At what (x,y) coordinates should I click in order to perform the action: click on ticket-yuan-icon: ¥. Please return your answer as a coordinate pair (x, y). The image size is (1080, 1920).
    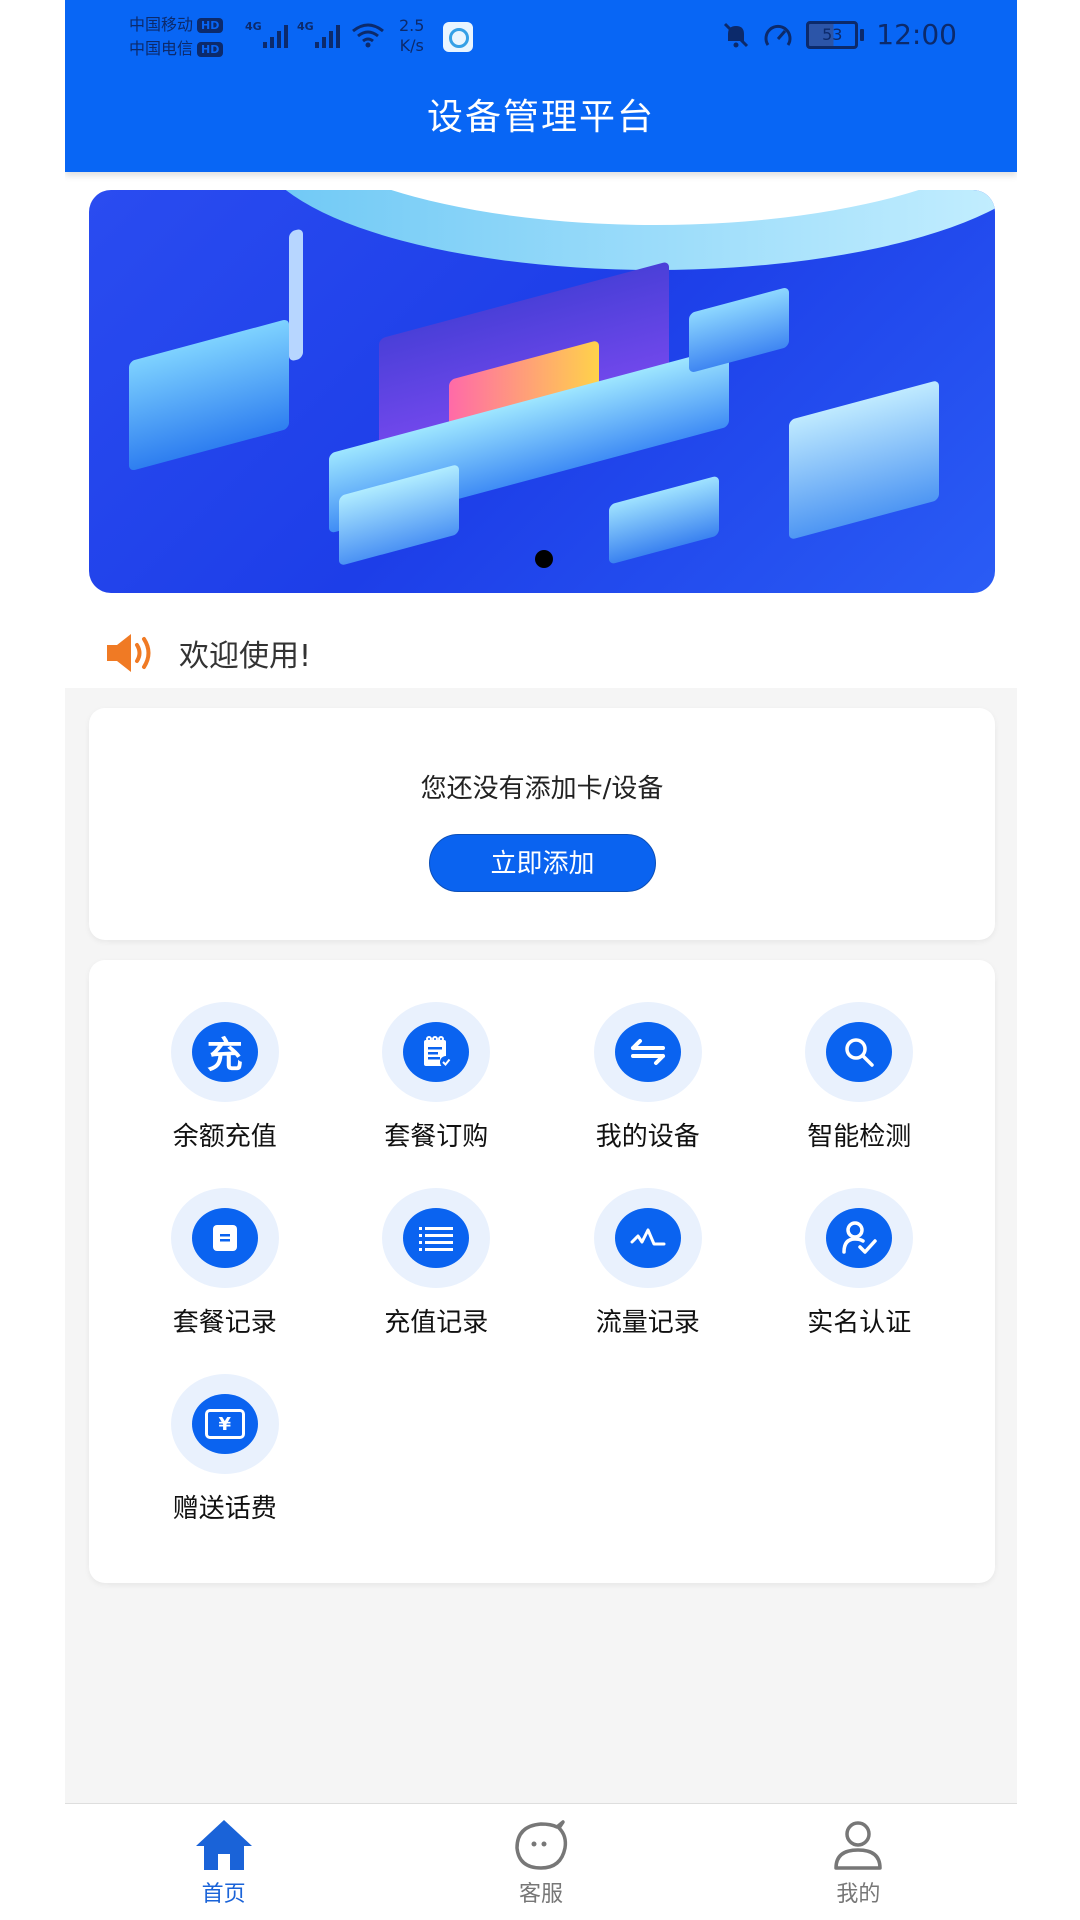
    Looking at the image, I should click on (224, 1424).